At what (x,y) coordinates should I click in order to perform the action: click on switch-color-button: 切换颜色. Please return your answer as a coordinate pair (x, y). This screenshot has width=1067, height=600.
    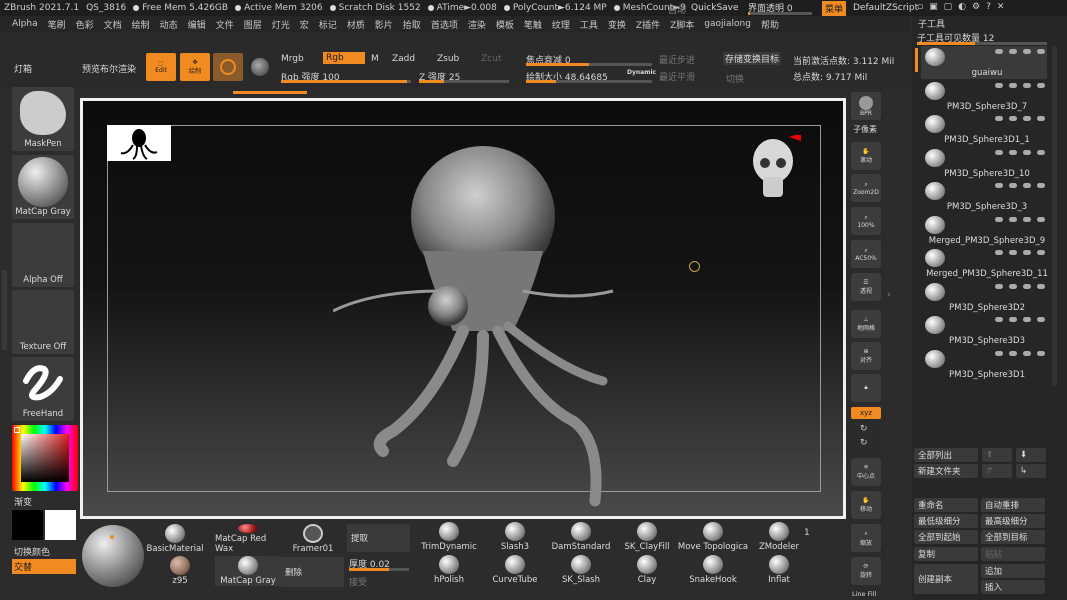
    Looking at the image, I should click on (32, 551).